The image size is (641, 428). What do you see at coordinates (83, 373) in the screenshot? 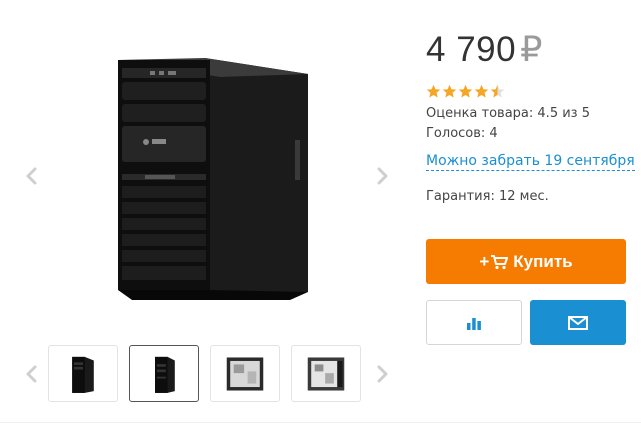
I see `thumbnail-case-front` at bounding box center [83, 373].